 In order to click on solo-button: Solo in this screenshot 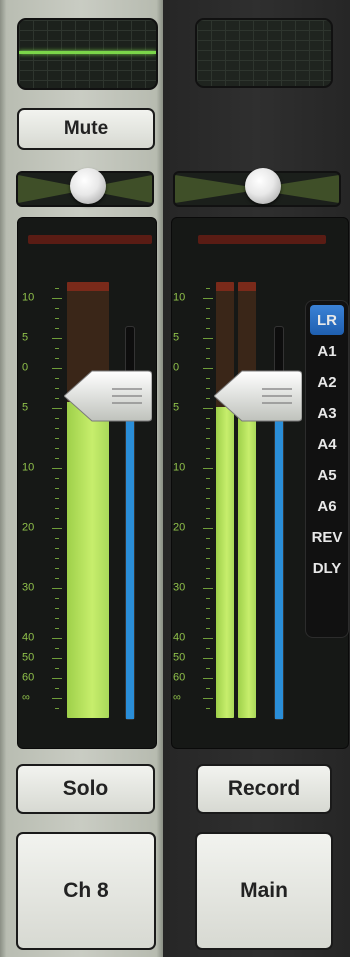, I will do `click(85, 789)`.